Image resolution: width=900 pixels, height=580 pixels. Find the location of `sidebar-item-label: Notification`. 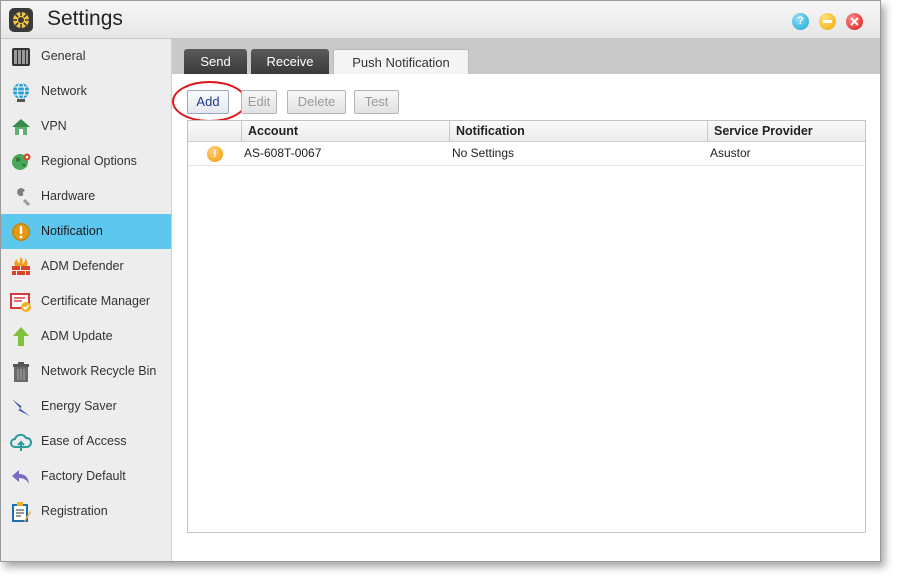

sidebar-item-label: Notification is located at coordinates (72, 231).